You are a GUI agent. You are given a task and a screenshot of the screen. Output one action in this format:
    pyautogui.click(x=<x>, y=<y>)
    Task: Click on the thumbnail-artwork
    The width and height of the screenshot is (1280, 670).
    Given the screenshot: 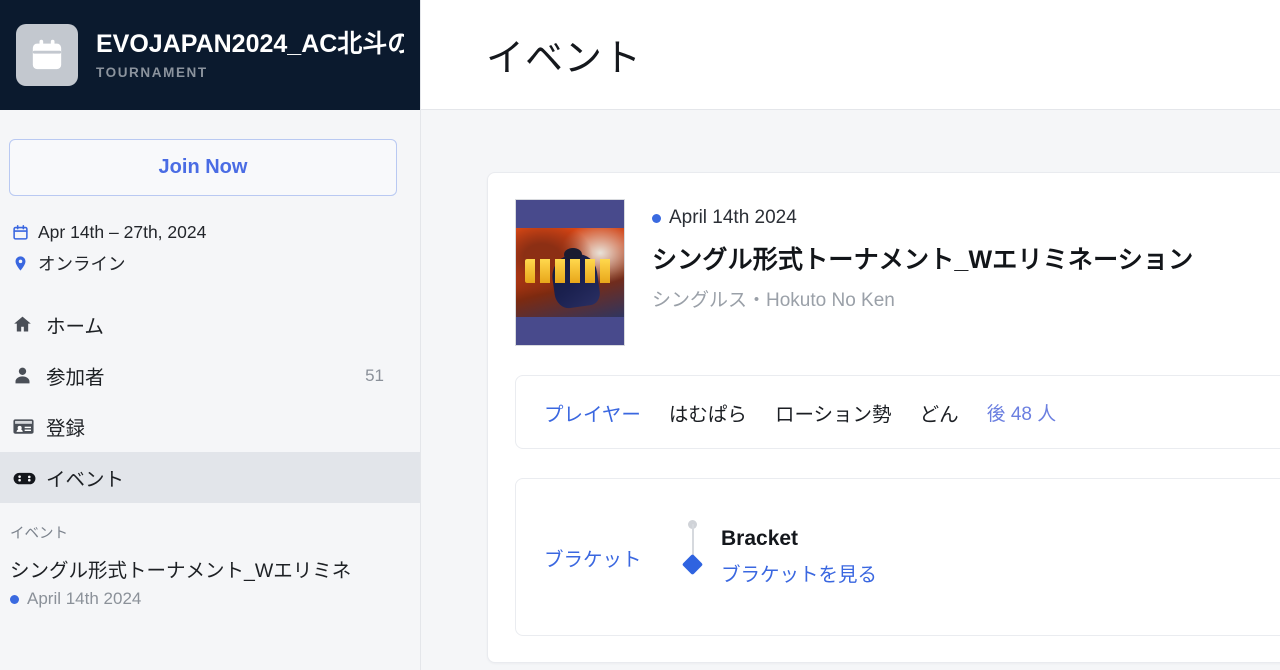 What is the action you would take?
    pyautogui.click(x=570, y=272)
    